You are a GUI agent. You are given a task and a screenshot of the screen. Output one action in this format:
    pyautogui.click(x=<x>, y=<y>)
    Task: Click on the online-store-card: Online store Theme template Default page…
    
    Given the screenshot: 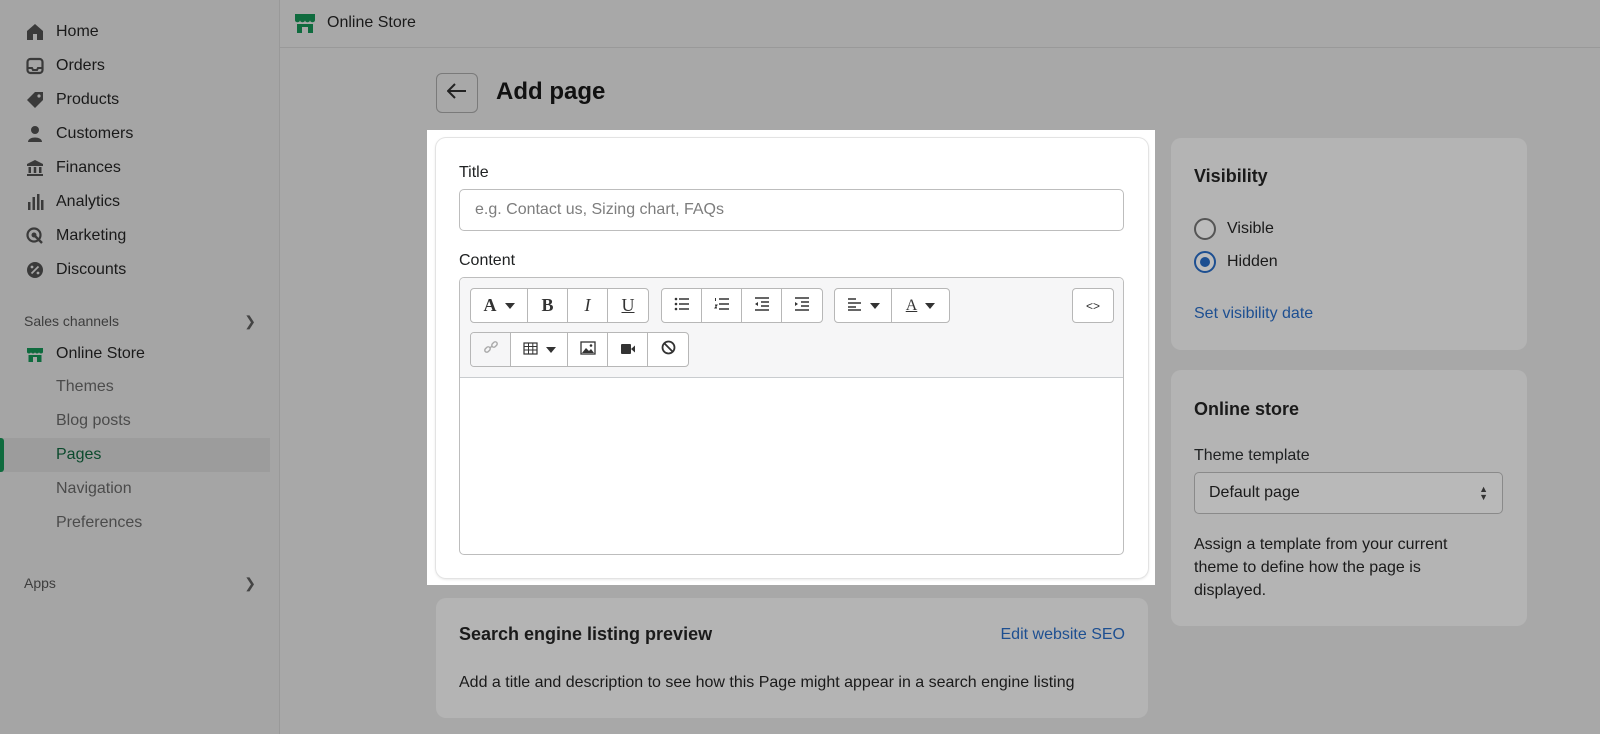 What is the action you would take?
    pyautogui.click(x=1349, y=498)
    